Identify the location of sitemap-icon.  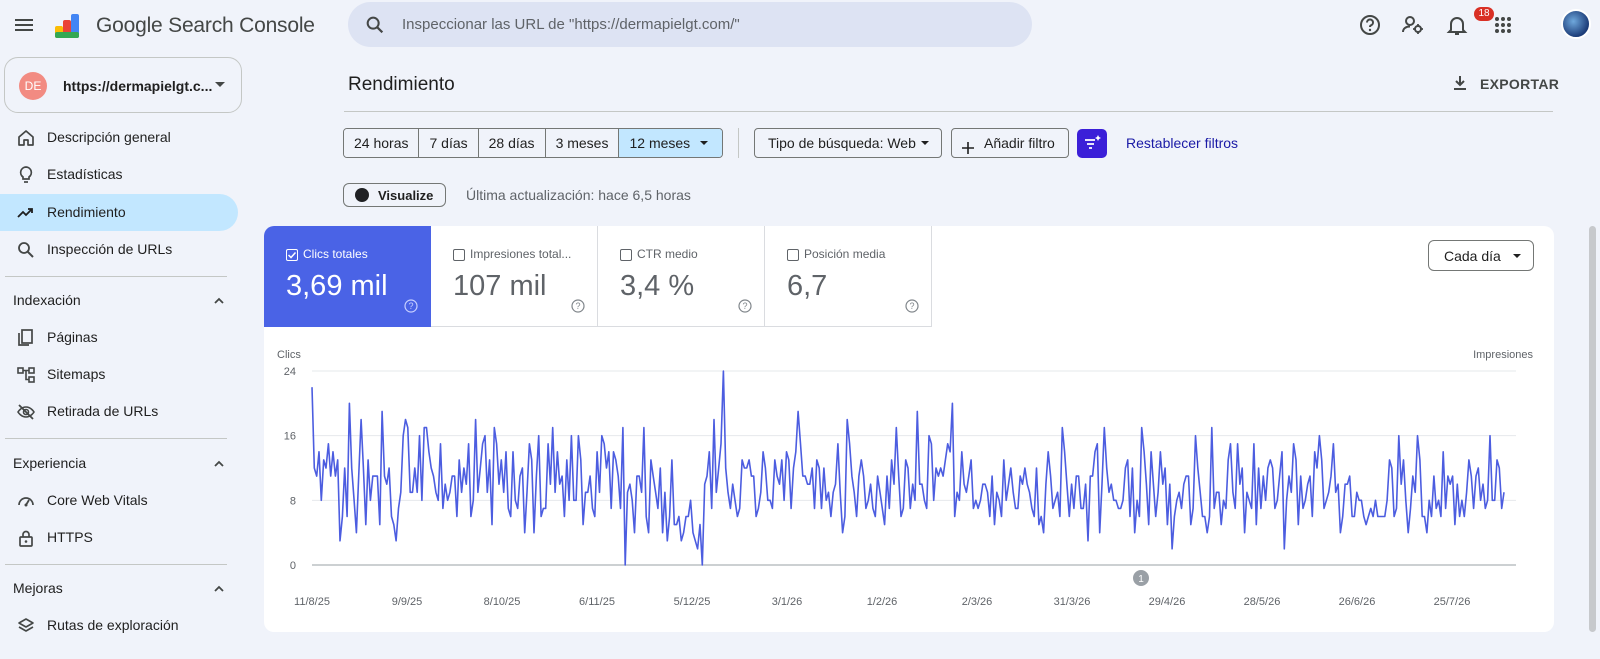
(26, 375).